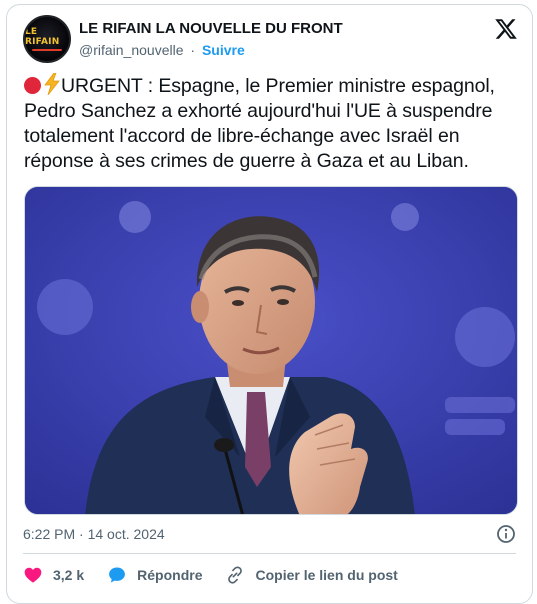 This screenshot has width=537, height=604. Describe the element at coordinates (42, 37) in the screenshot. I see `avatar-logo-text: LE RIFAIN` at that location.